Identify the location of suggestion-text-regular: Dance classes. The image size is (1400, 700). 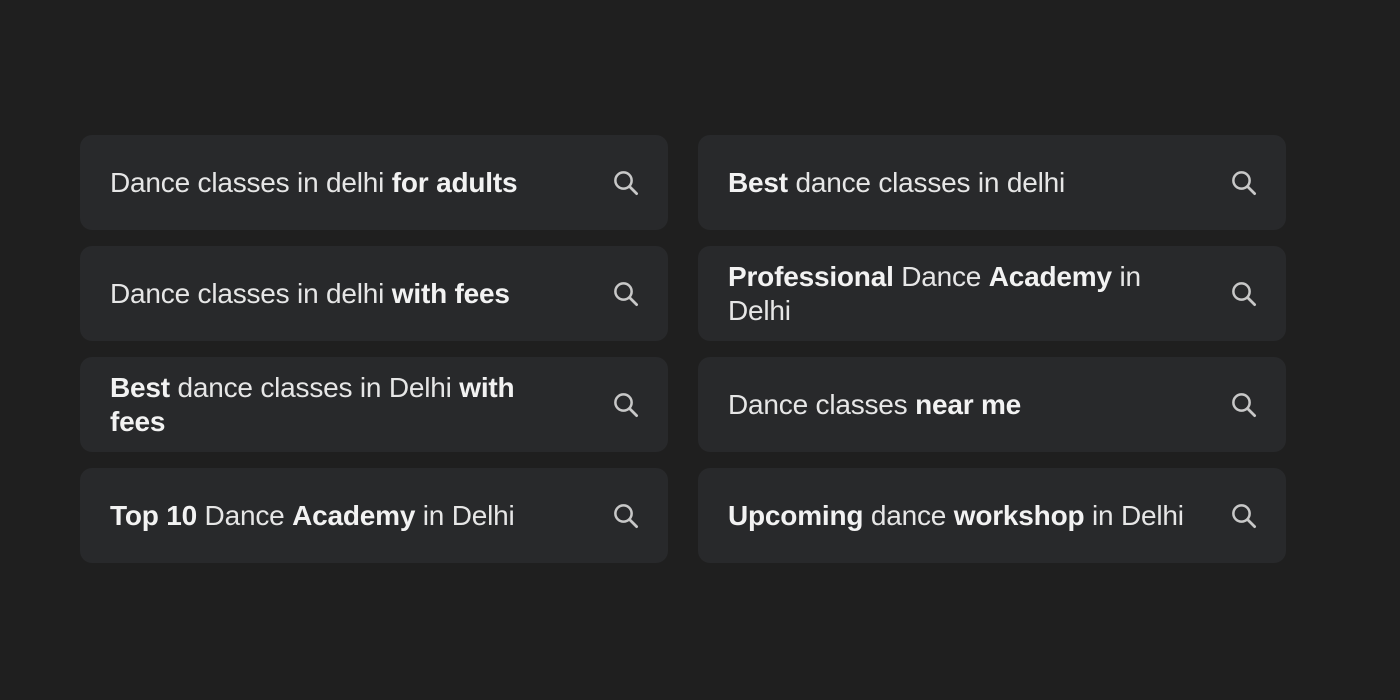
(822, 404).